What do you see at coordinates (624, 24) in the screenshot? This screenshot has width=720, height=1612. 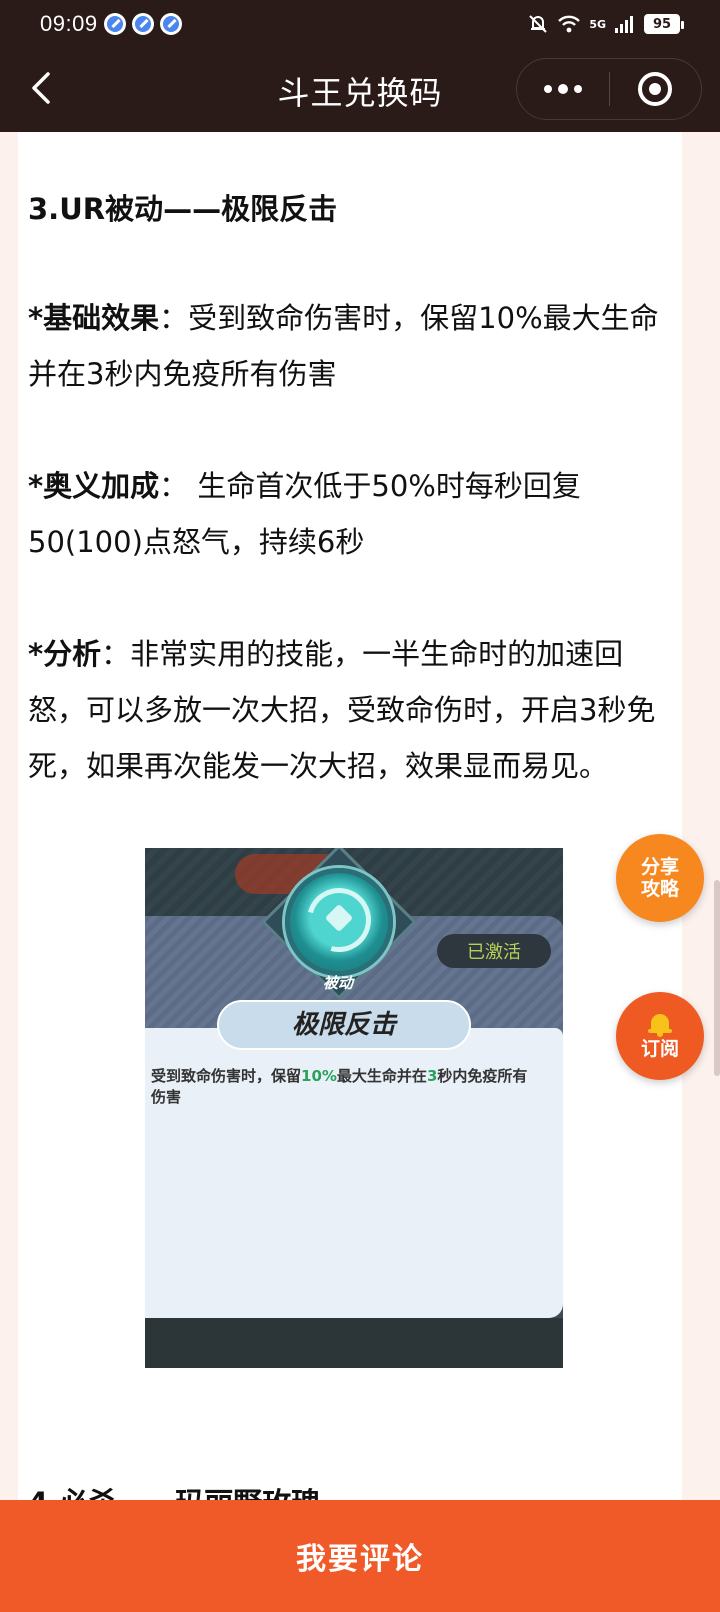 I see `signal-icon` at bounding box center [624, 24].